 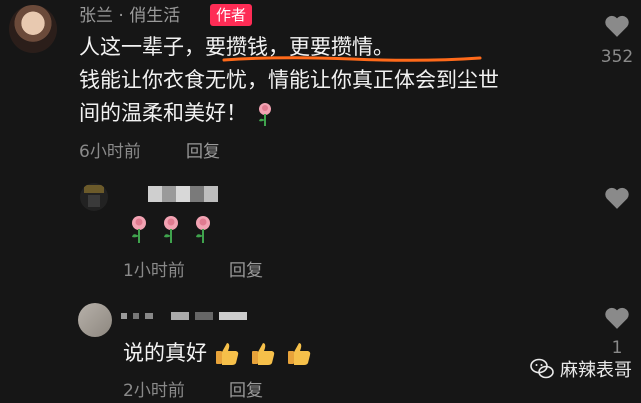 I want to click on reply-2-reply-button: 回复, so click(x=246, y=391).